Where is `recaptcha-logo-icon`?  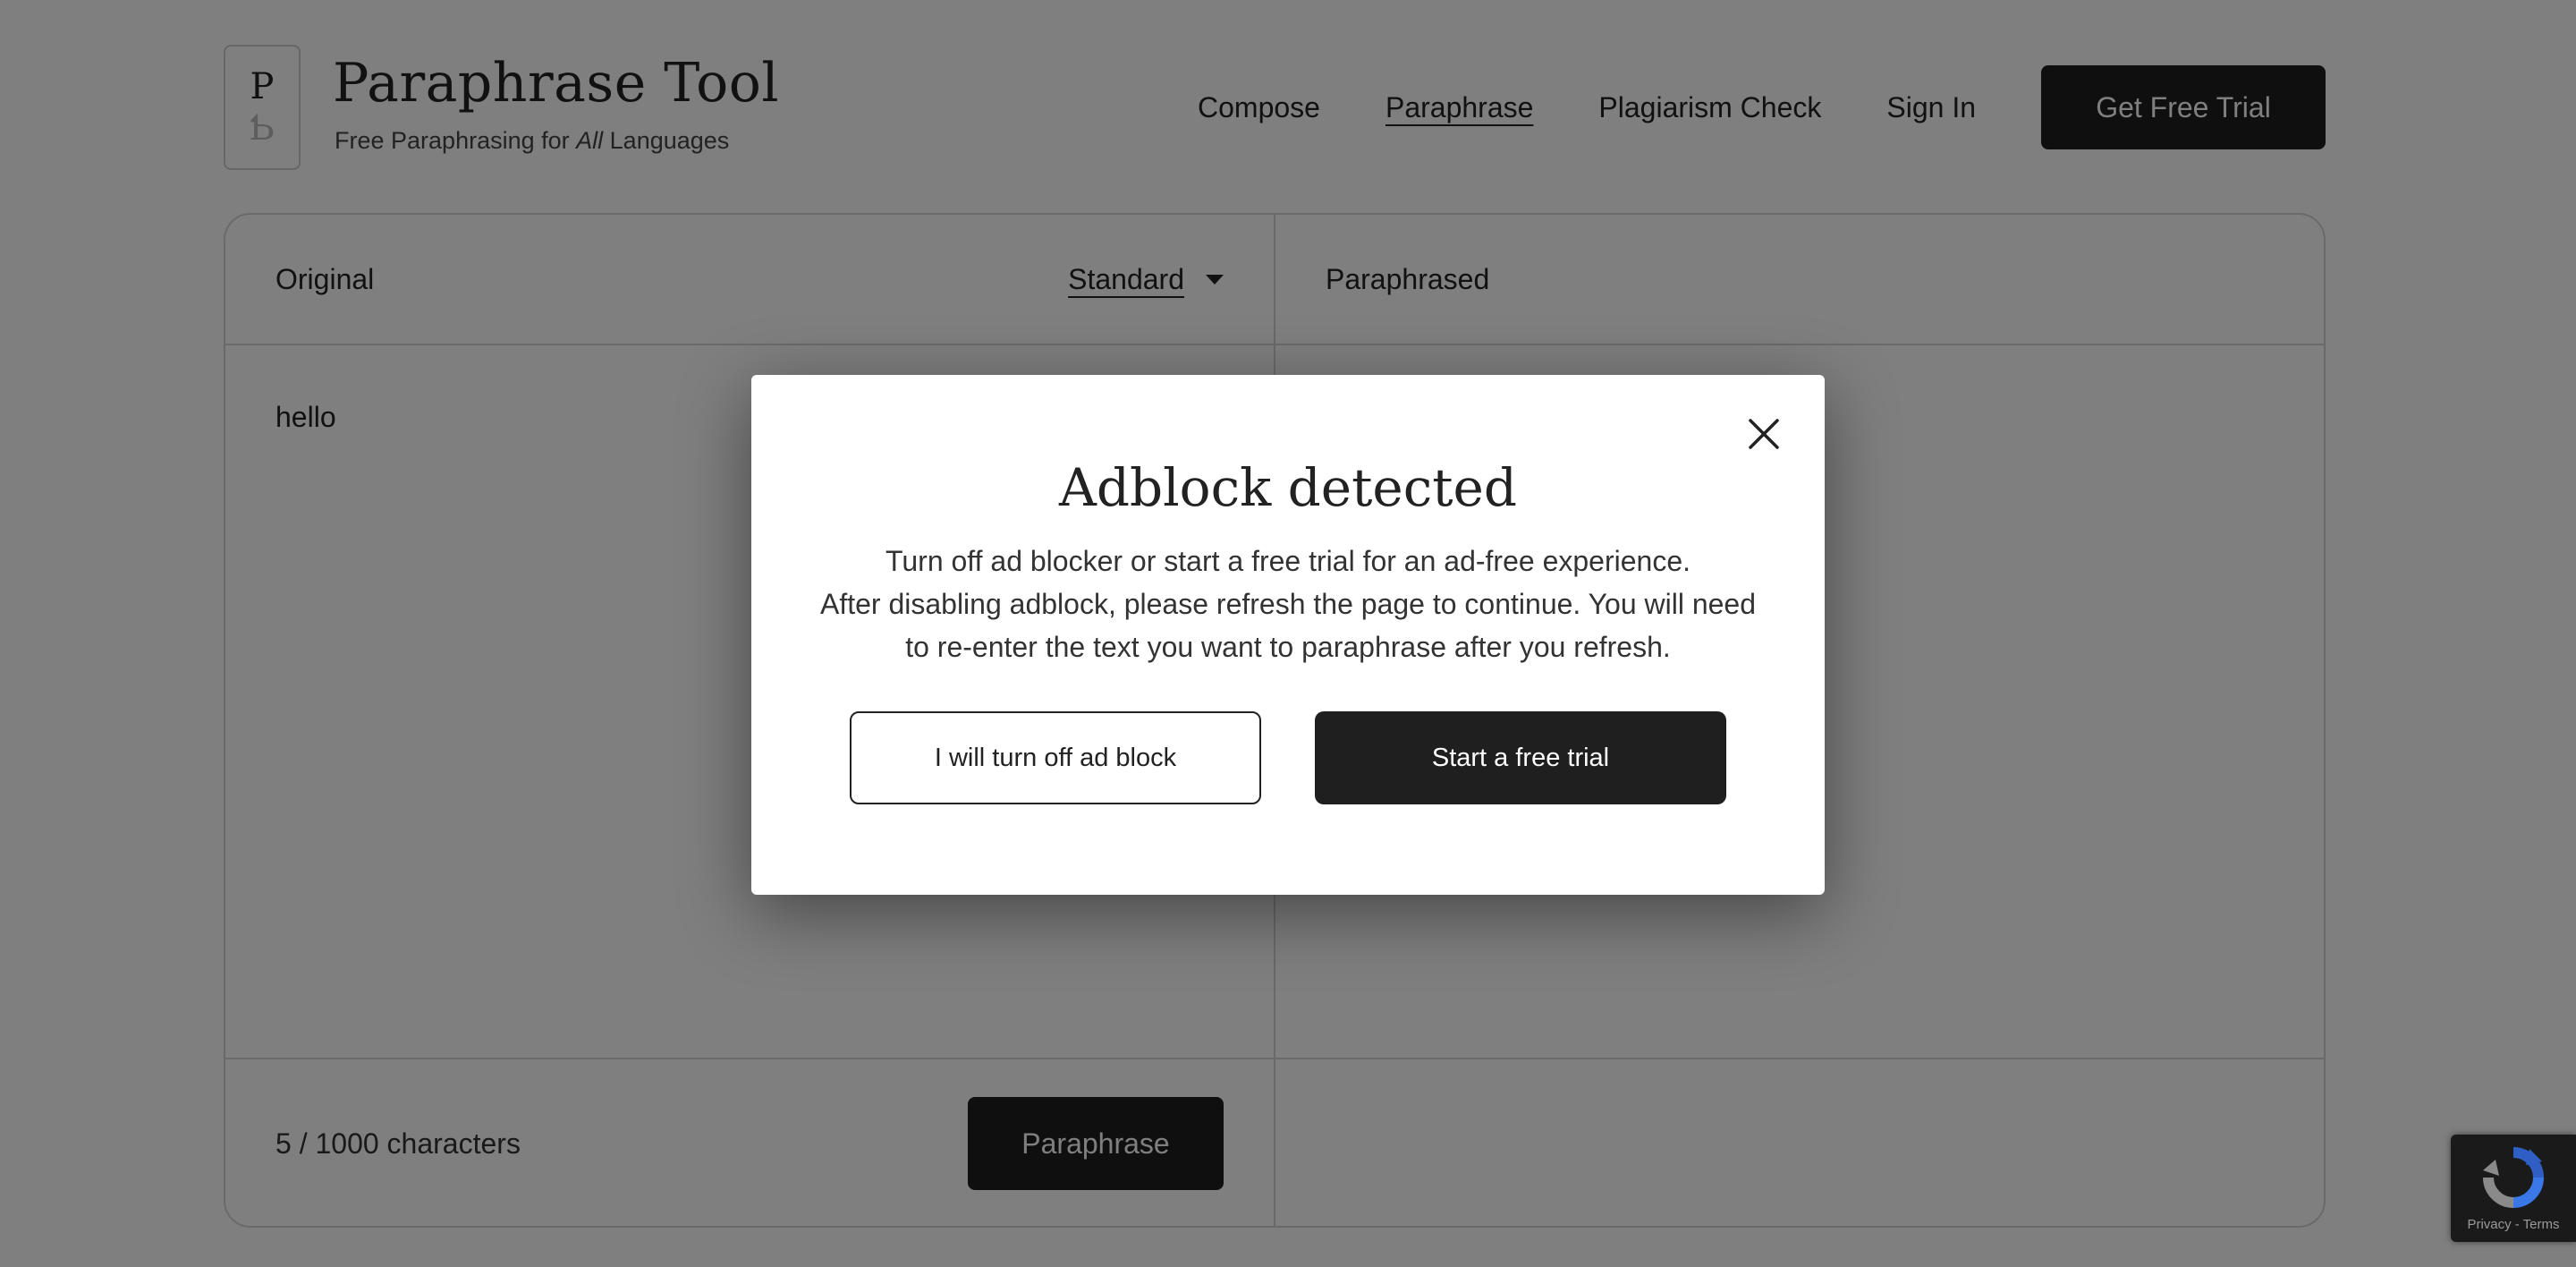 recaptcha-logo-icon is located at coordinates (2513, 1177).